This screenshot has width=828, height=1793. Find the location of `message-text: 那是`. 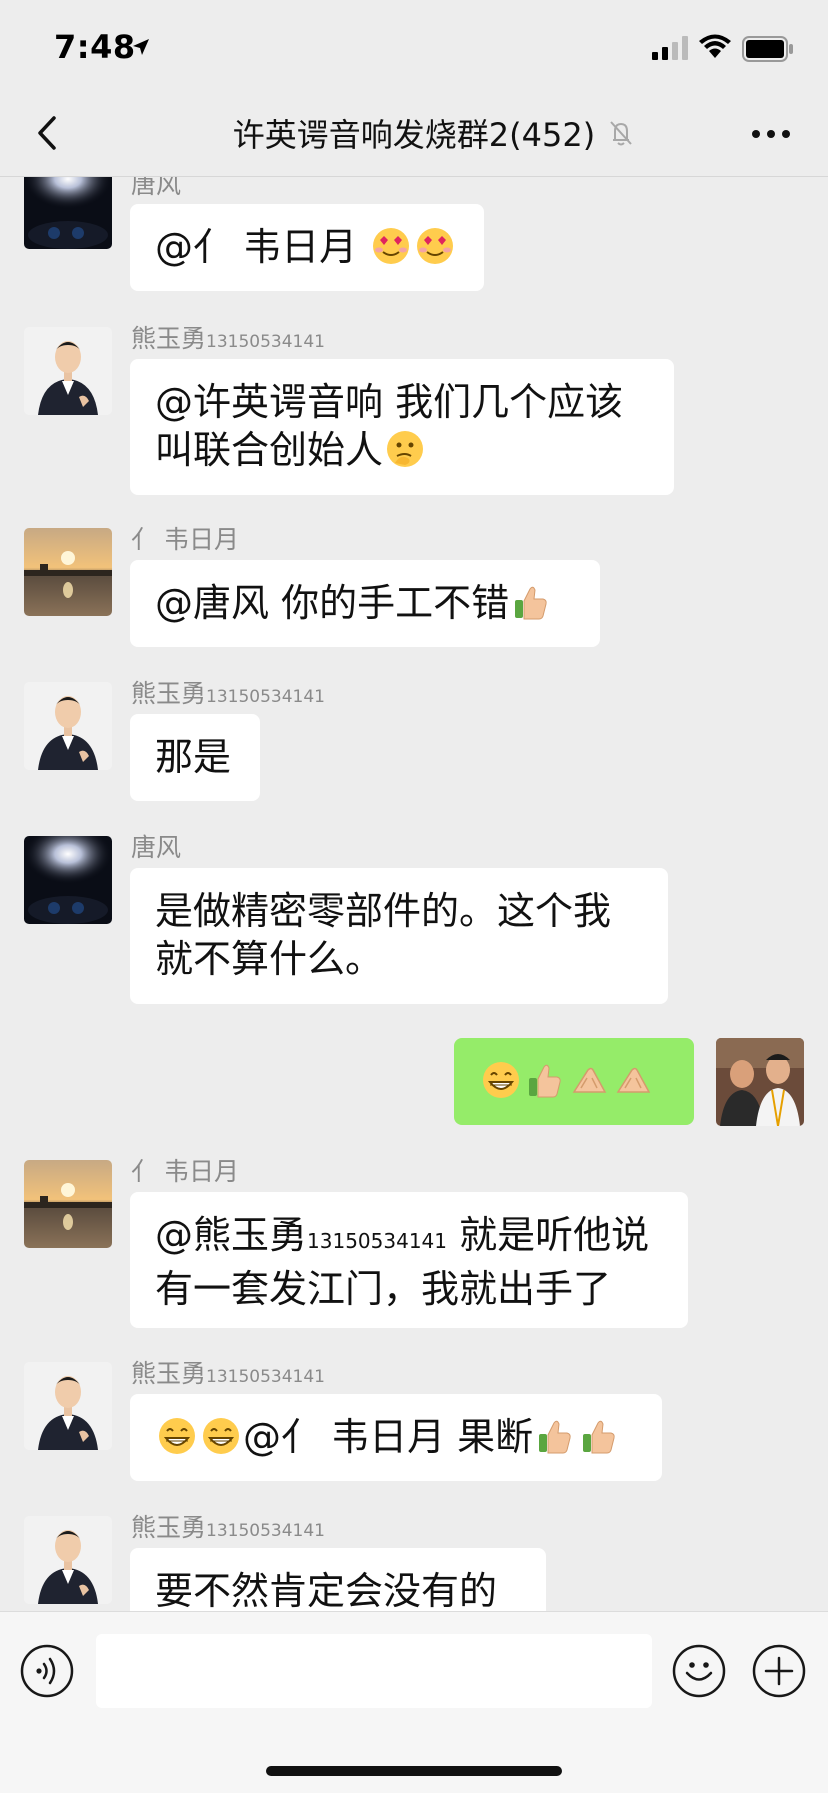

message-text: 那是 is located at coordinates (193, 757).